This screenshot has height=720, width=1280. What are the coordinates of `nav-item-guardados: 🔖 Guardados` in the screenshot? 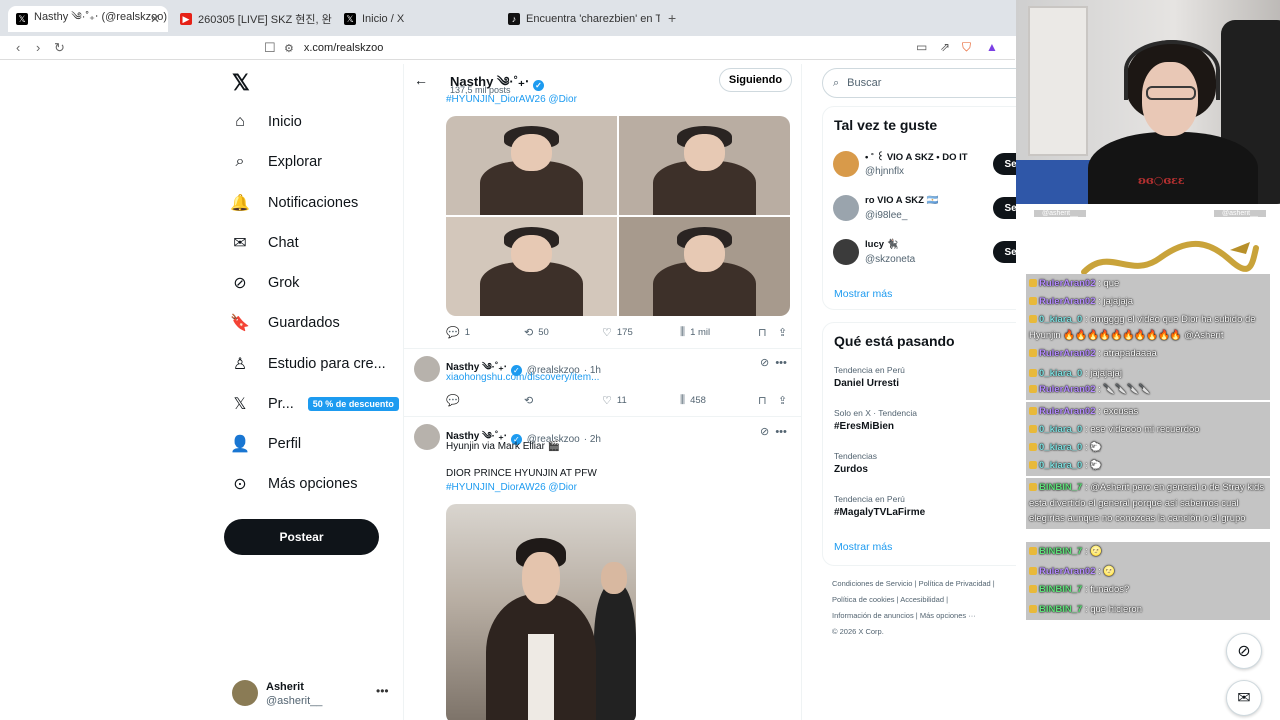 It's located at (285, 323).